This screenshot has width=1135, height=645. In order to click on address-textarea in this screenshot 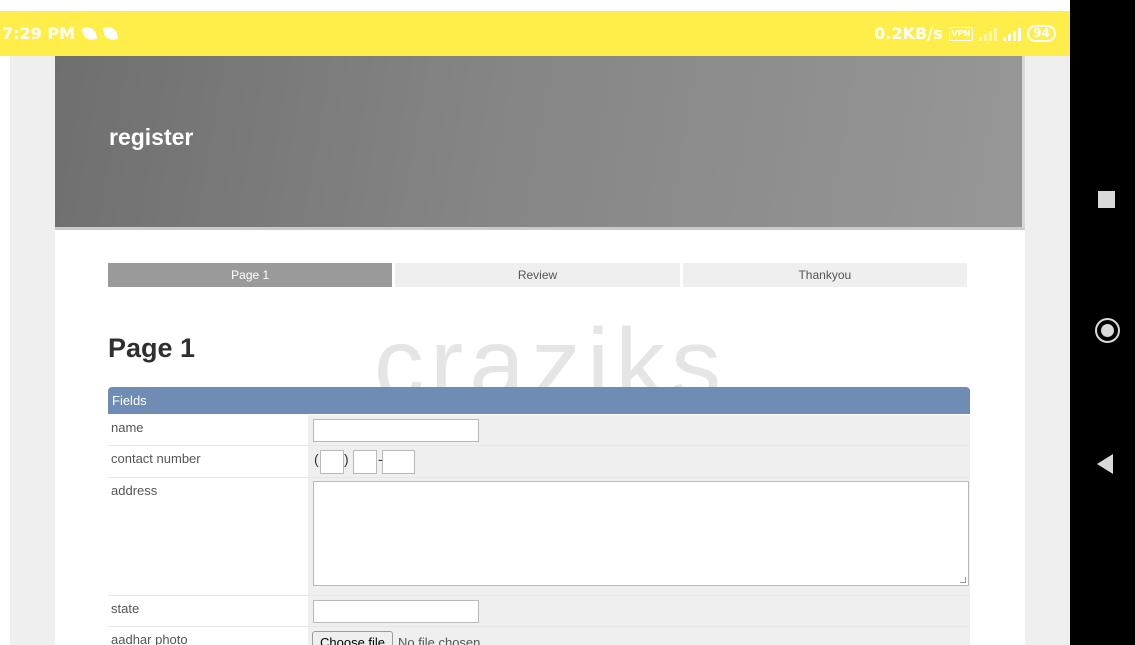, I will do `click(641, 533)`.